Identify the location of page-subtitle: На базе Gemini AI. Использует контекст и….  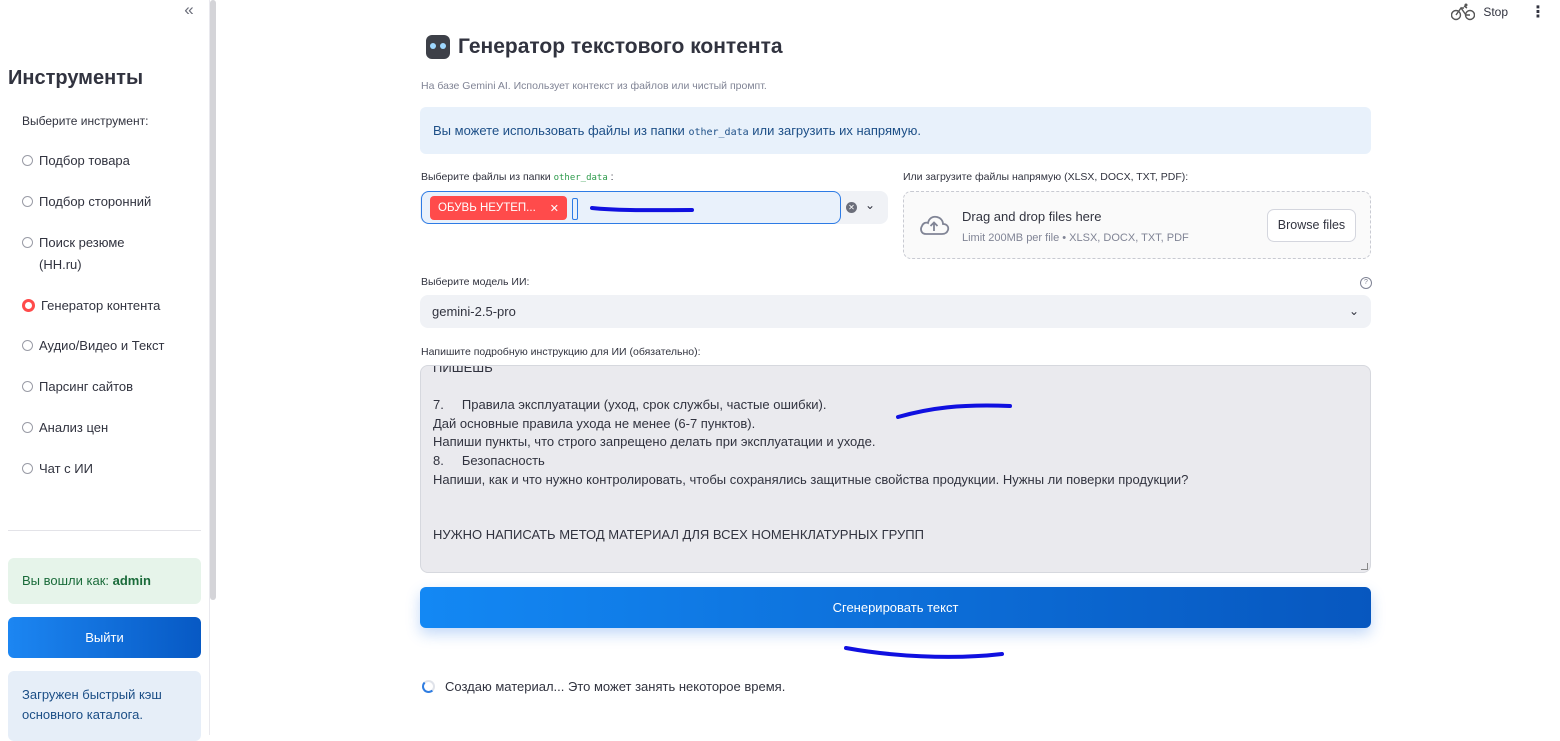
(594, 86).